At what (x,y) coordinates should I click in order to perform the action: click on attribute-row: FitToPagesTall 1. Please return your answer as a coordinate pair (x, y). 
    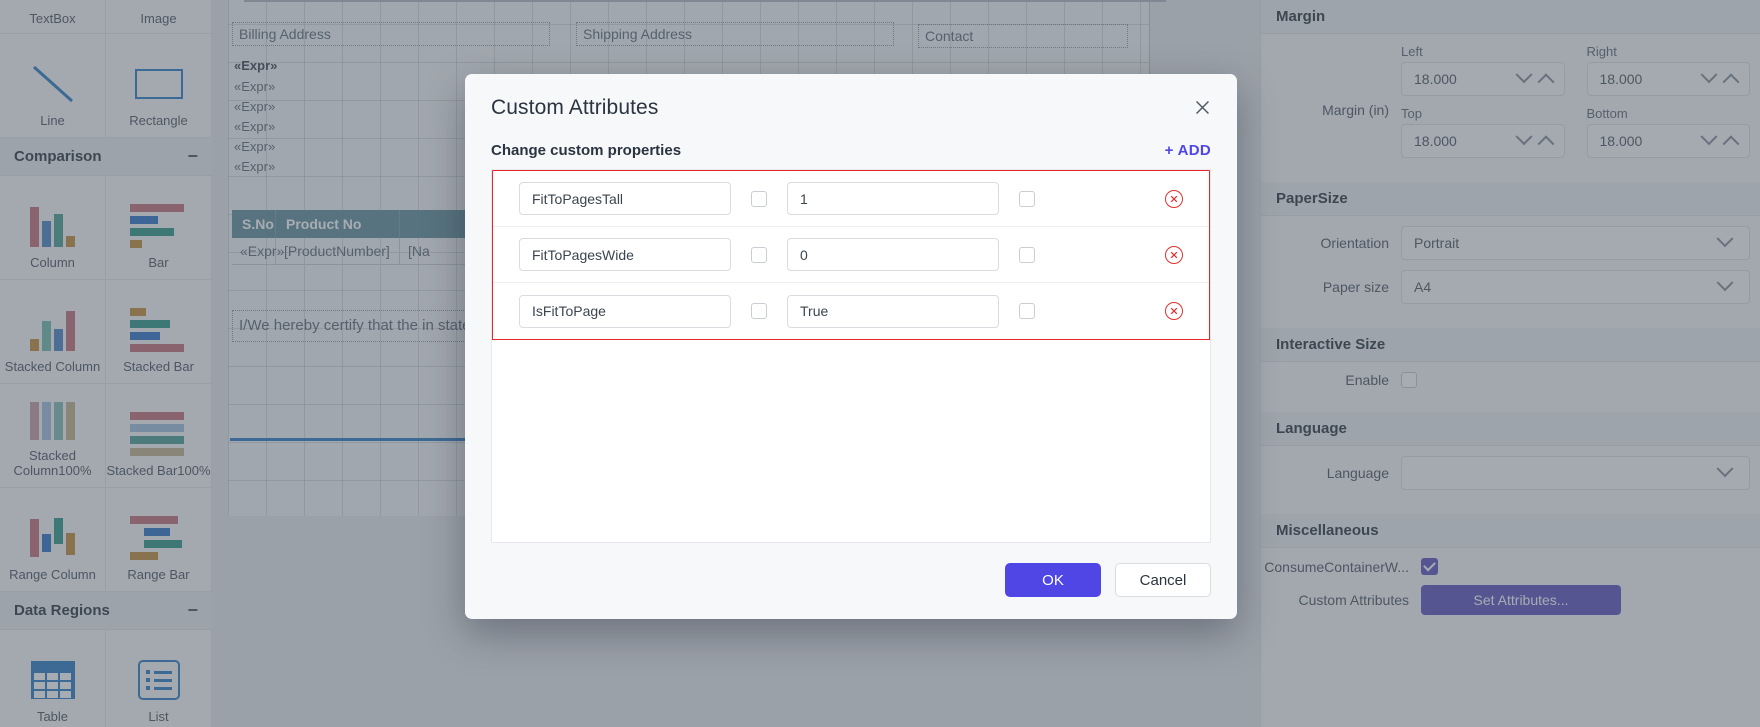
    Looking at the image, I should click on (851, 199).